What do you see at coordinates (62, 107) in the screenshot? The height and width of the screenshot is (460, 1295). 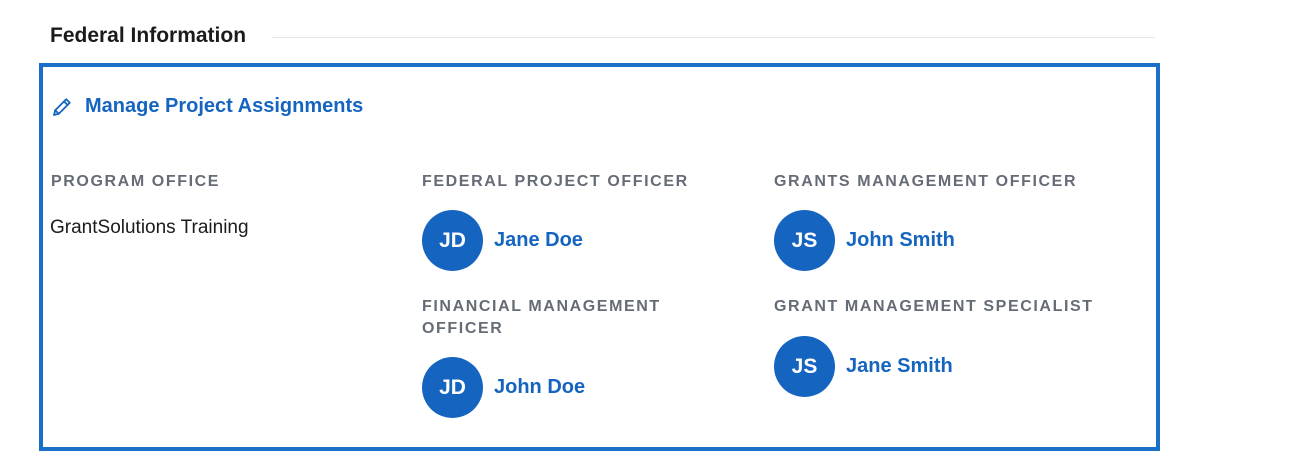 I see `pencil-icon` at bounding box center [62, 107].